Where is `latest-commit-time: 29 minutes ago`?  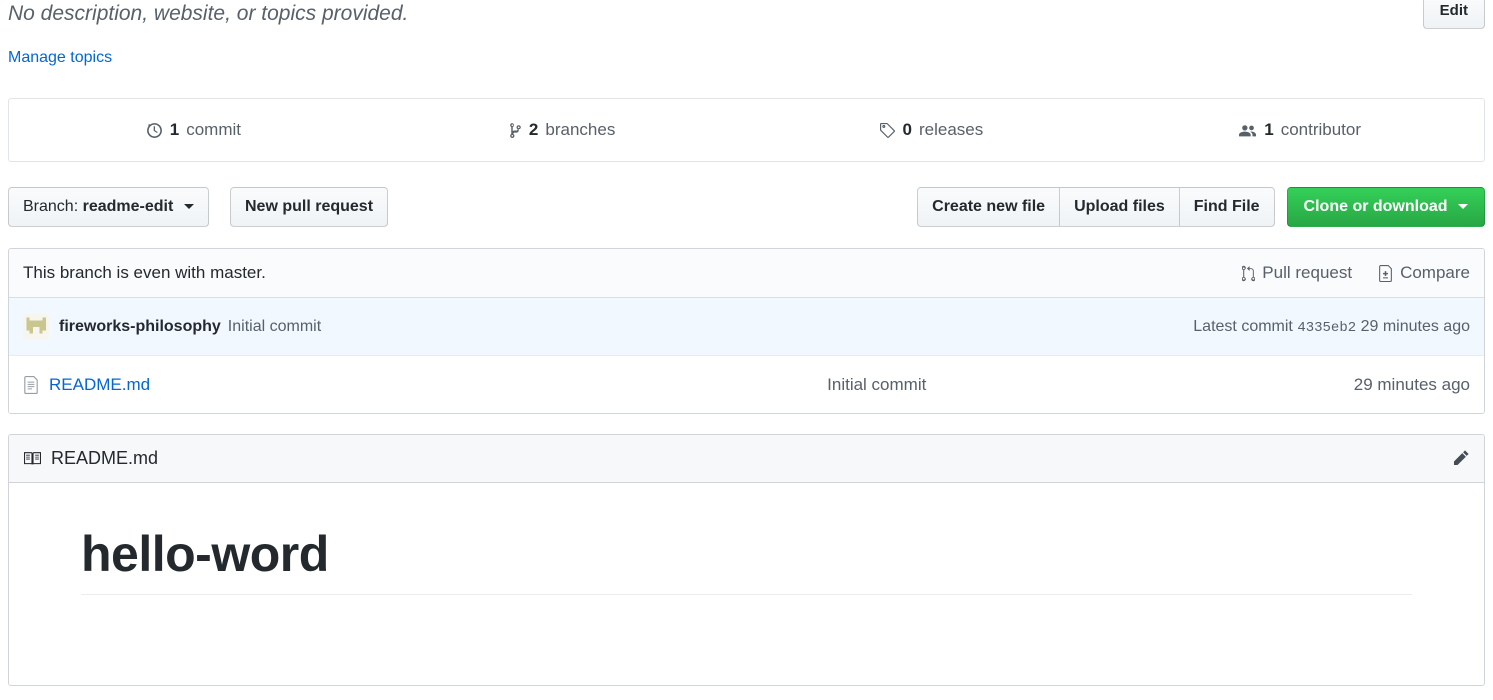 latest-commit-time: 29 minutes ago is located at coordinates (1415, 326).